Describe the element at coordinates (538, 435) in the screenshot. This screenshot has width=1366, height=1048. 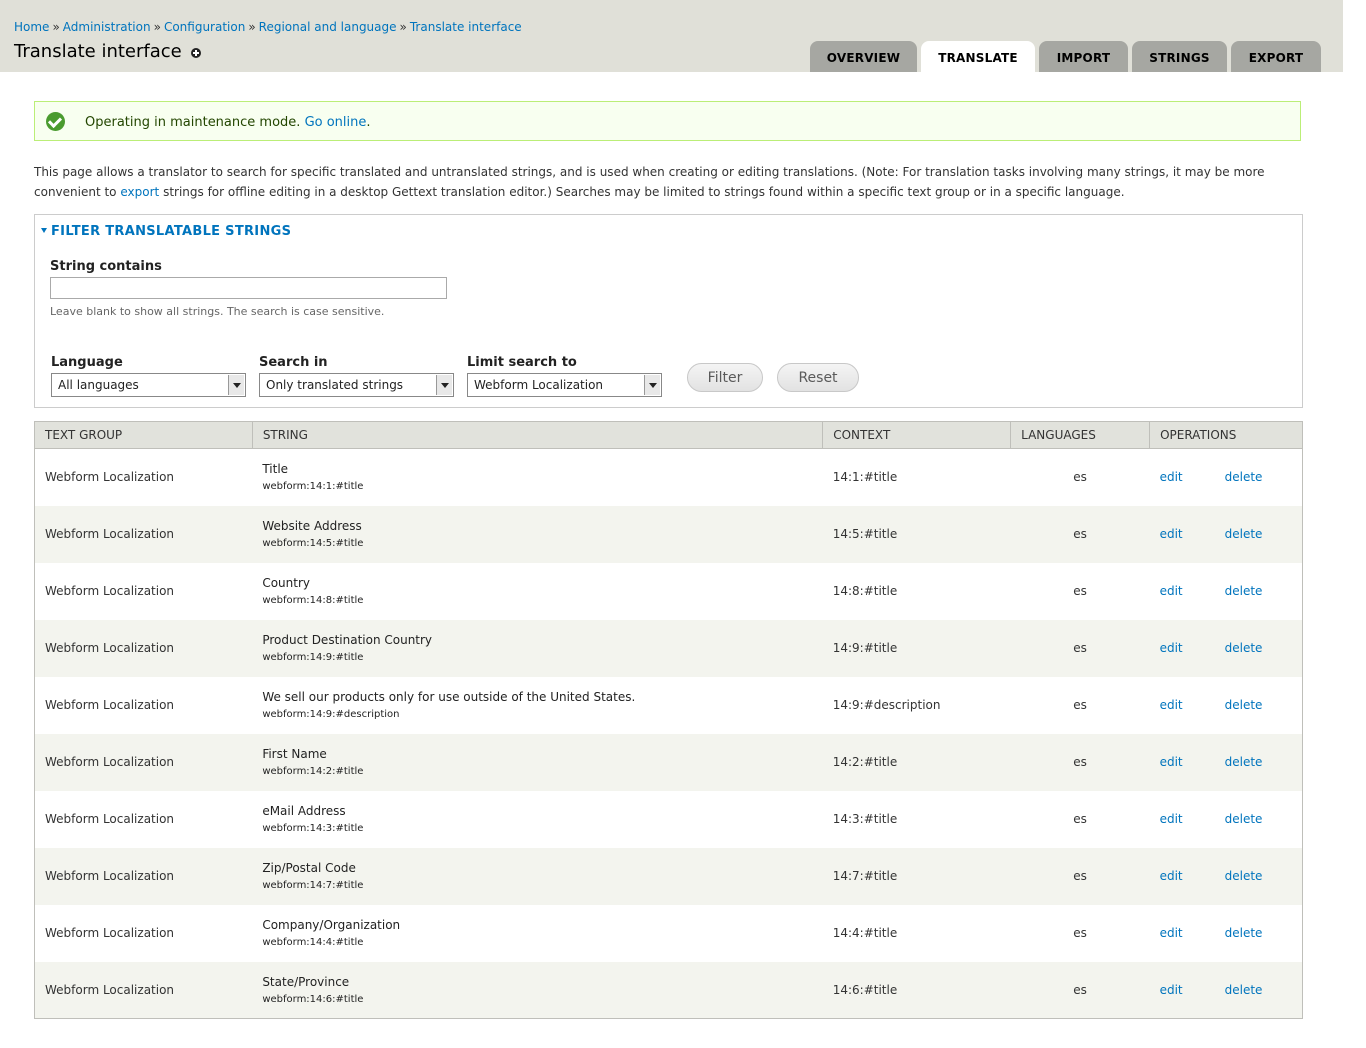
I see `column-header-string: STRING` at that location.